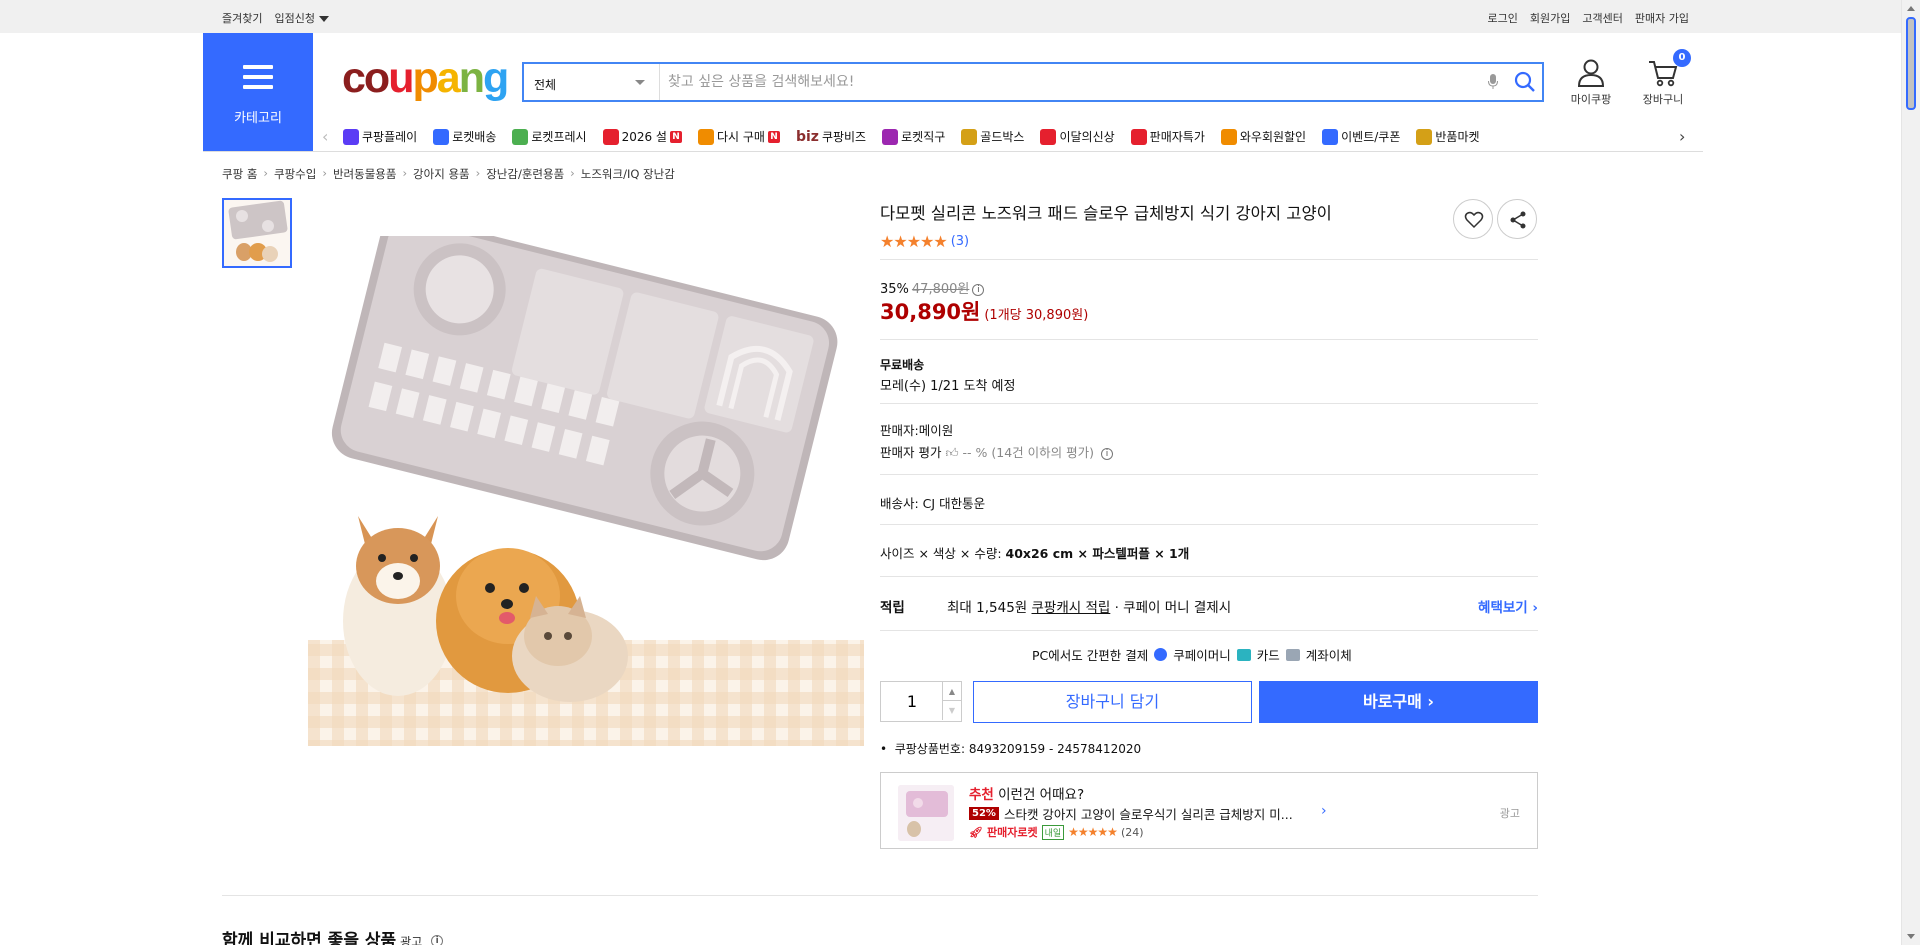 The height and width of the screenshot is (945, 1920). I want to click on new-arrival-icon, so click(1048, 136).